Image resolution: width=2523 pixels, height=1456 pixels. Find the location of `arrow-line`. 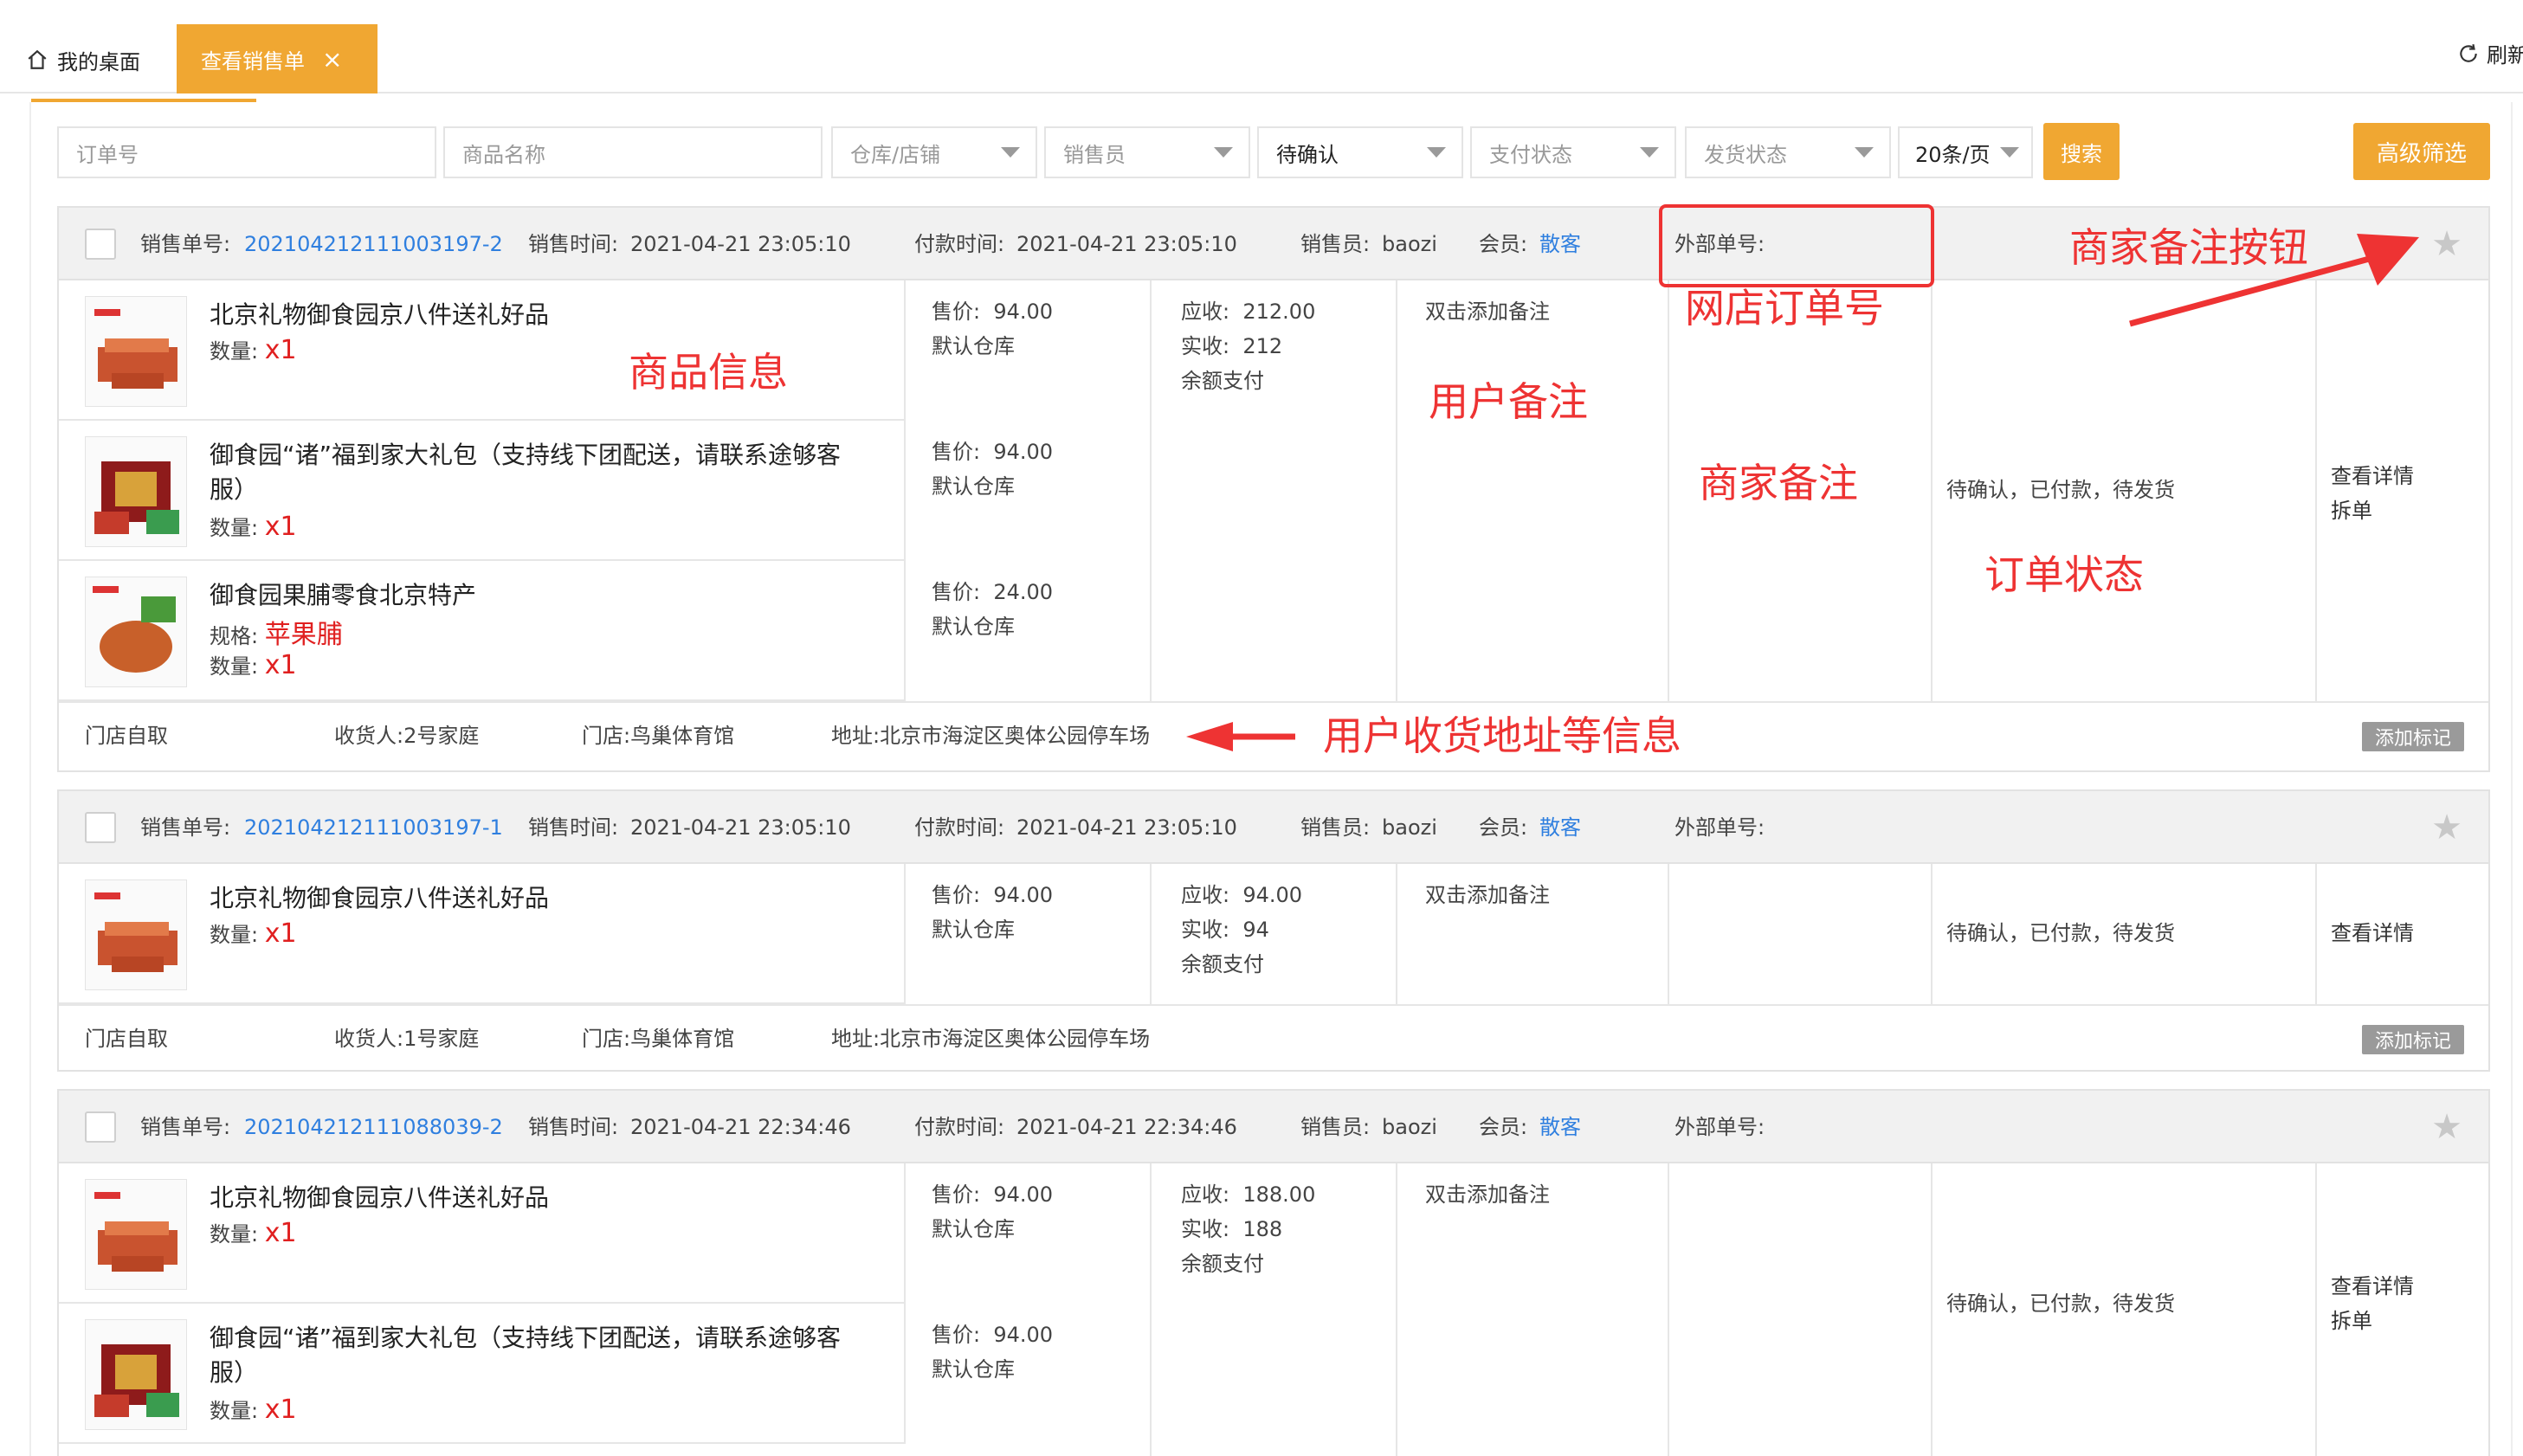

arrow-line is located at coordinates (2251, 290).